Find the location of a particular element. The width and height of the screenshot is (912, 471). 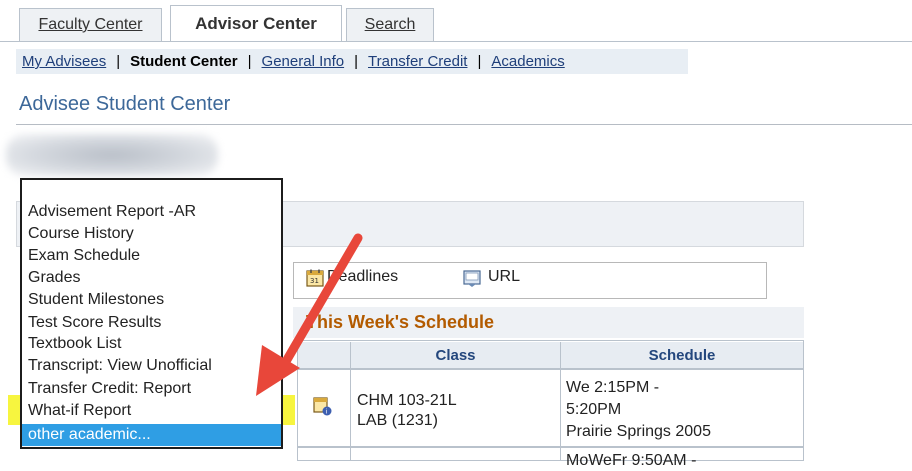

column-header-class: Class is located at coordinates (456, 355).